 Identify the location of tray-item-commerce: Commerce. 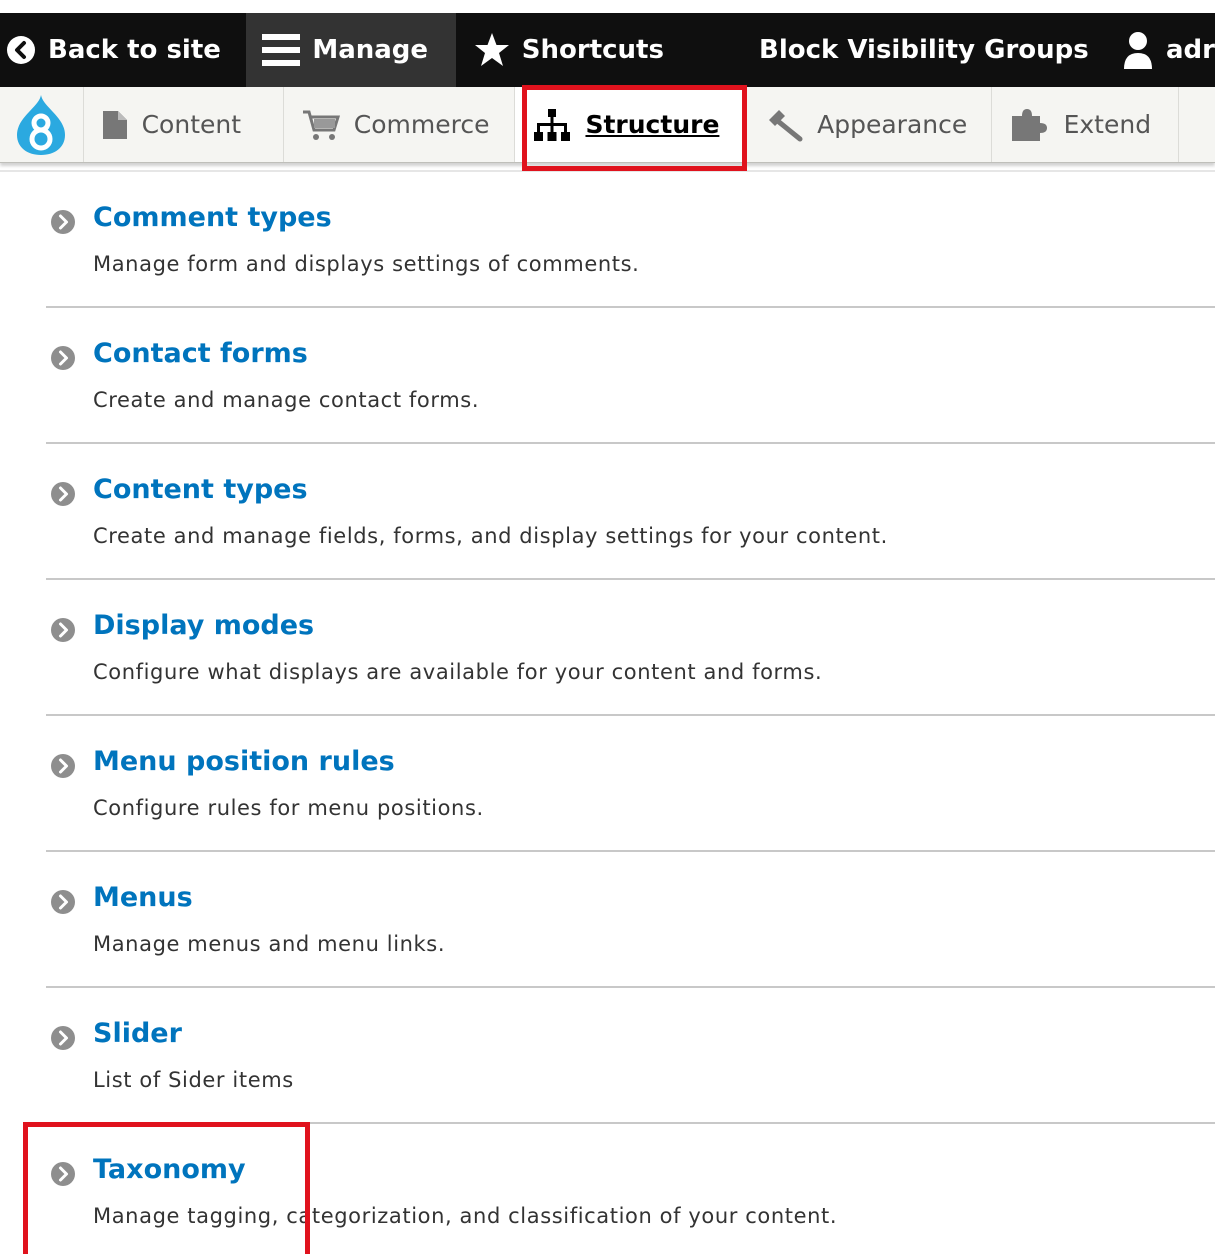
(400, 124).